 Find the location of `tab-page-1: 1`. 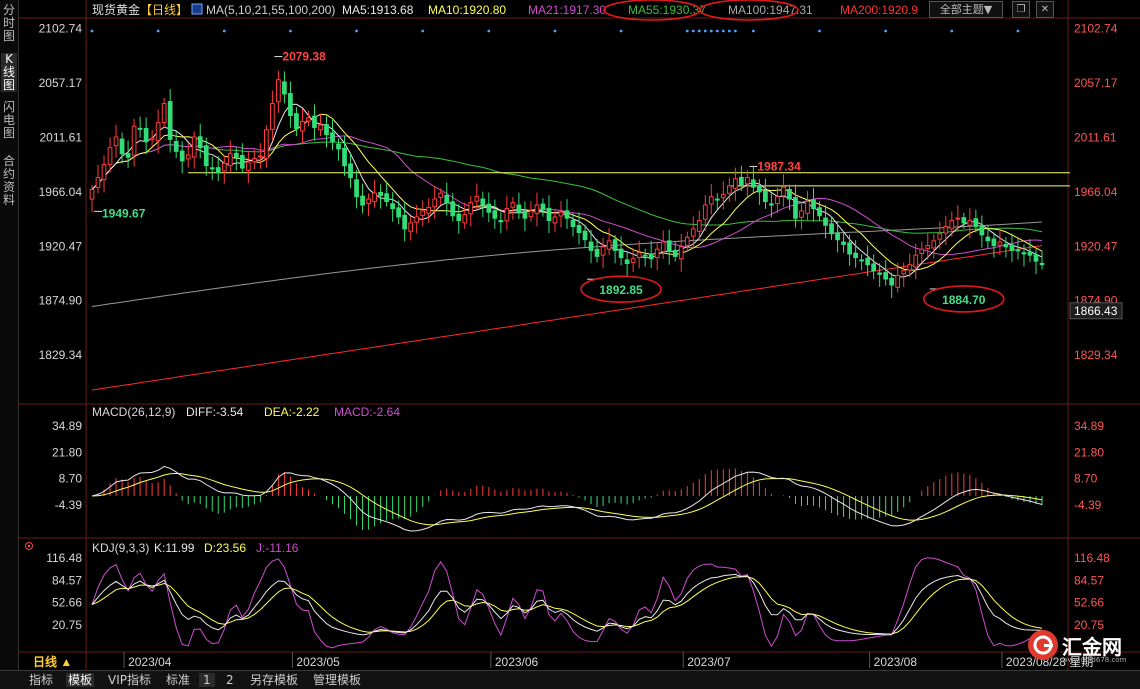

tab-page-1: 1 is located at coordinates (207, 680).